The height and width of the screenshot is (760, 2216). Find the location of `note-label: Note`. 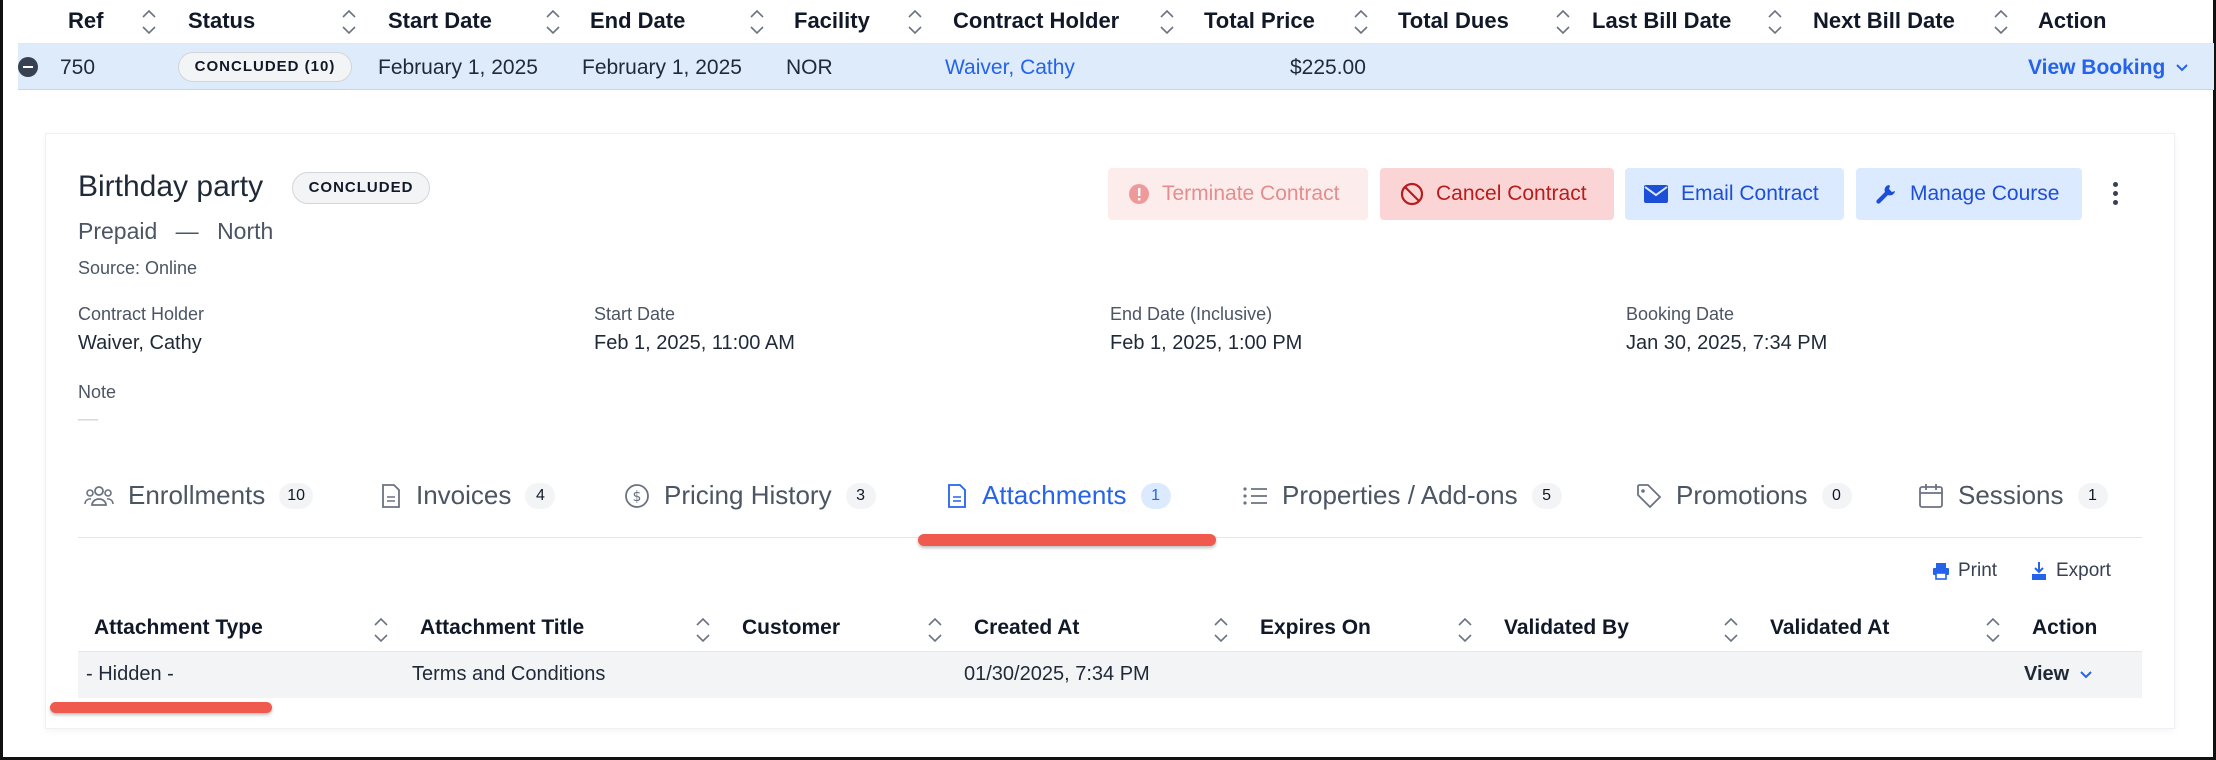

note-label: Note is located at coordinates (97, 392).